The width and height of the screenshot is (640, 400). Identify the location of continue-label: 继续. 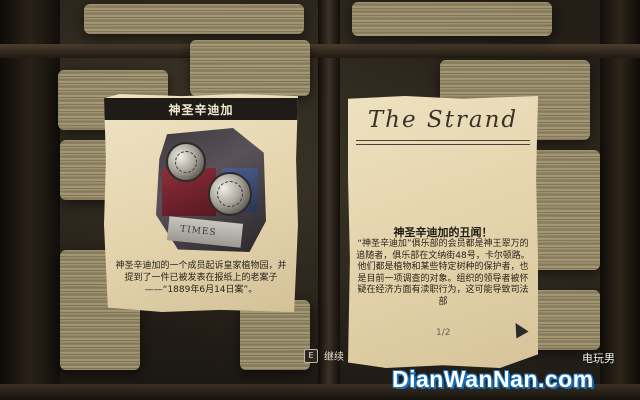
(334, 357).